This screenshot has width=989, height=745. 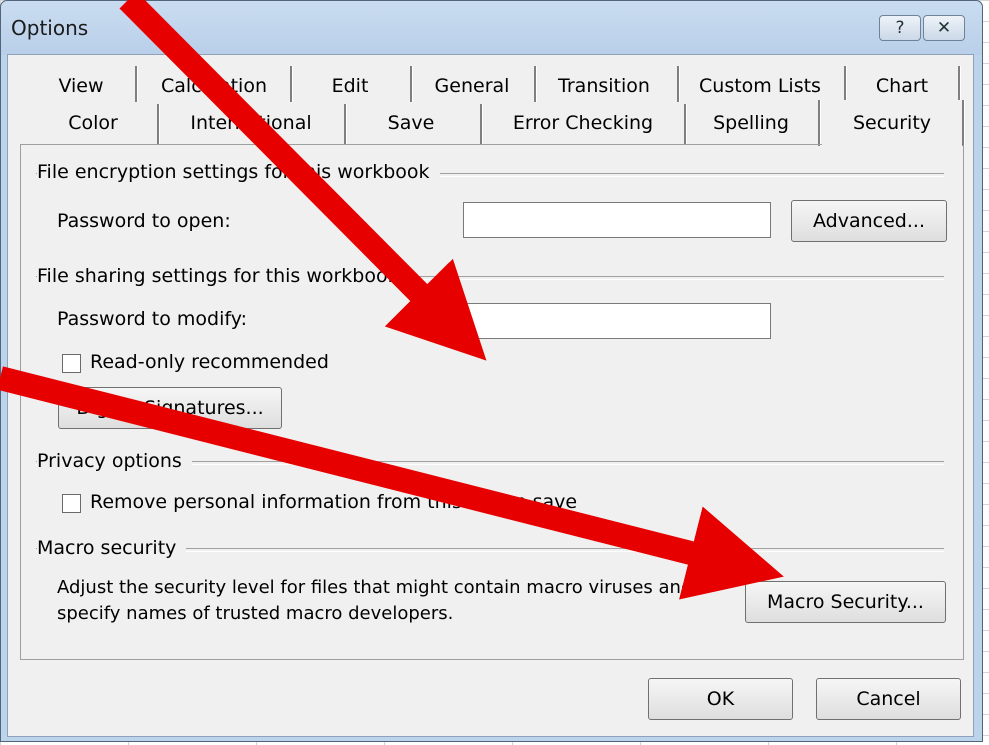 I want to click on help-button: ?, so click(x=900, y=28).